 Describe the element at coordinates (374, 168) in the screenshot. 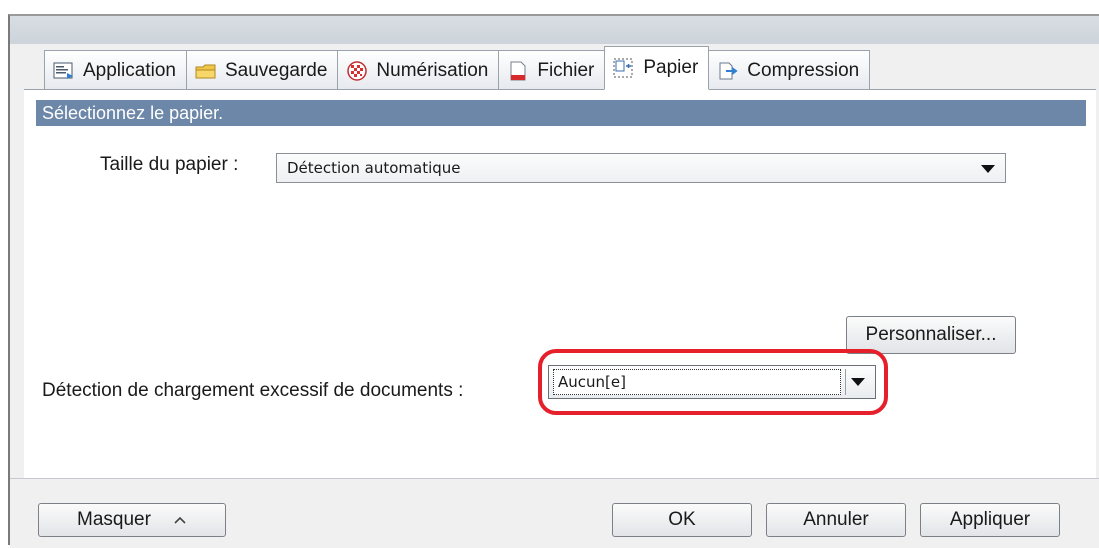

I see `paper-size-value: Détection automatique` at that location.